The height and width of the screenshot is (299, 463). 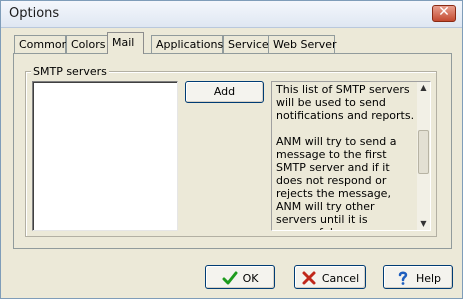 What do you see at coordinates (34, 13) in the screenshot?
I see `window-title: Options` at bounding box center [34, 13].